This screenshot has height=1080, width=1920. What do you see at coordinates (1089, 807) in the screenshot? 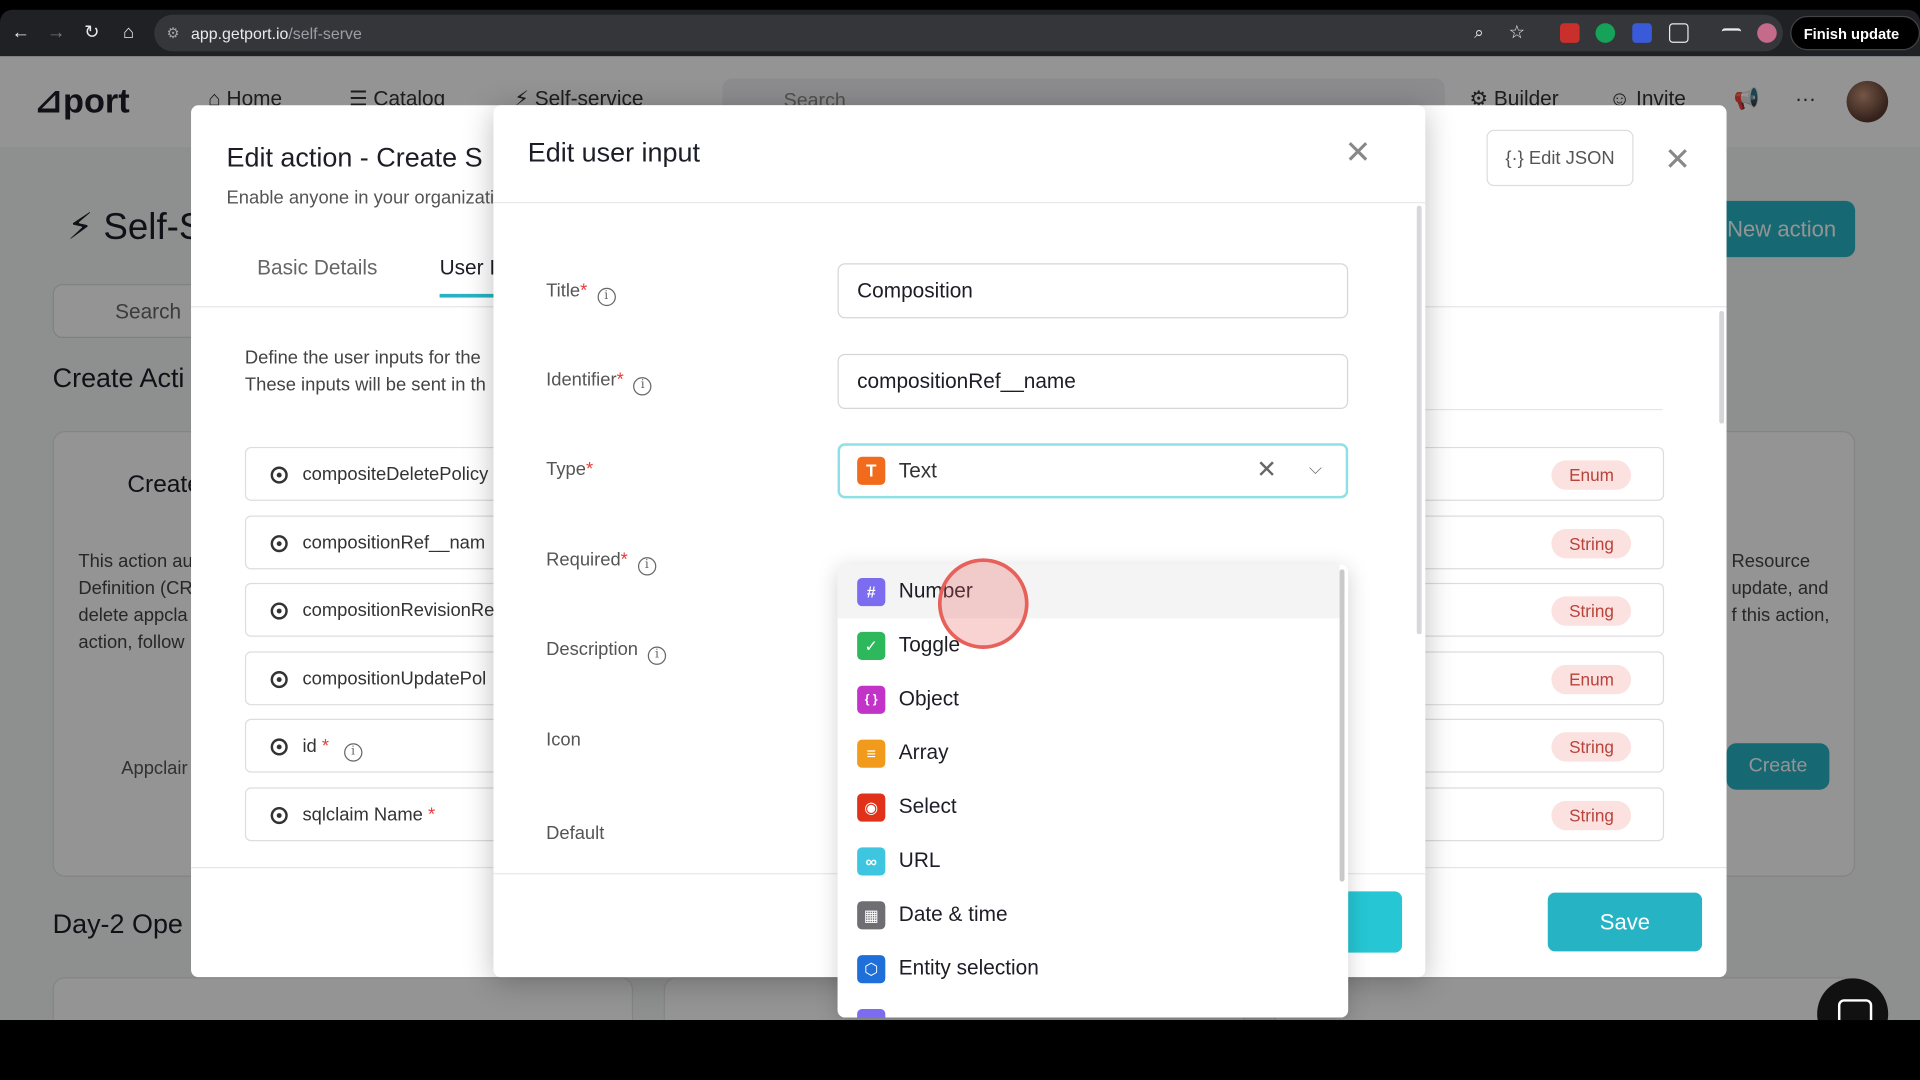
I see `type-option-select: ◉ Select` at bounding box center [1089, 807].